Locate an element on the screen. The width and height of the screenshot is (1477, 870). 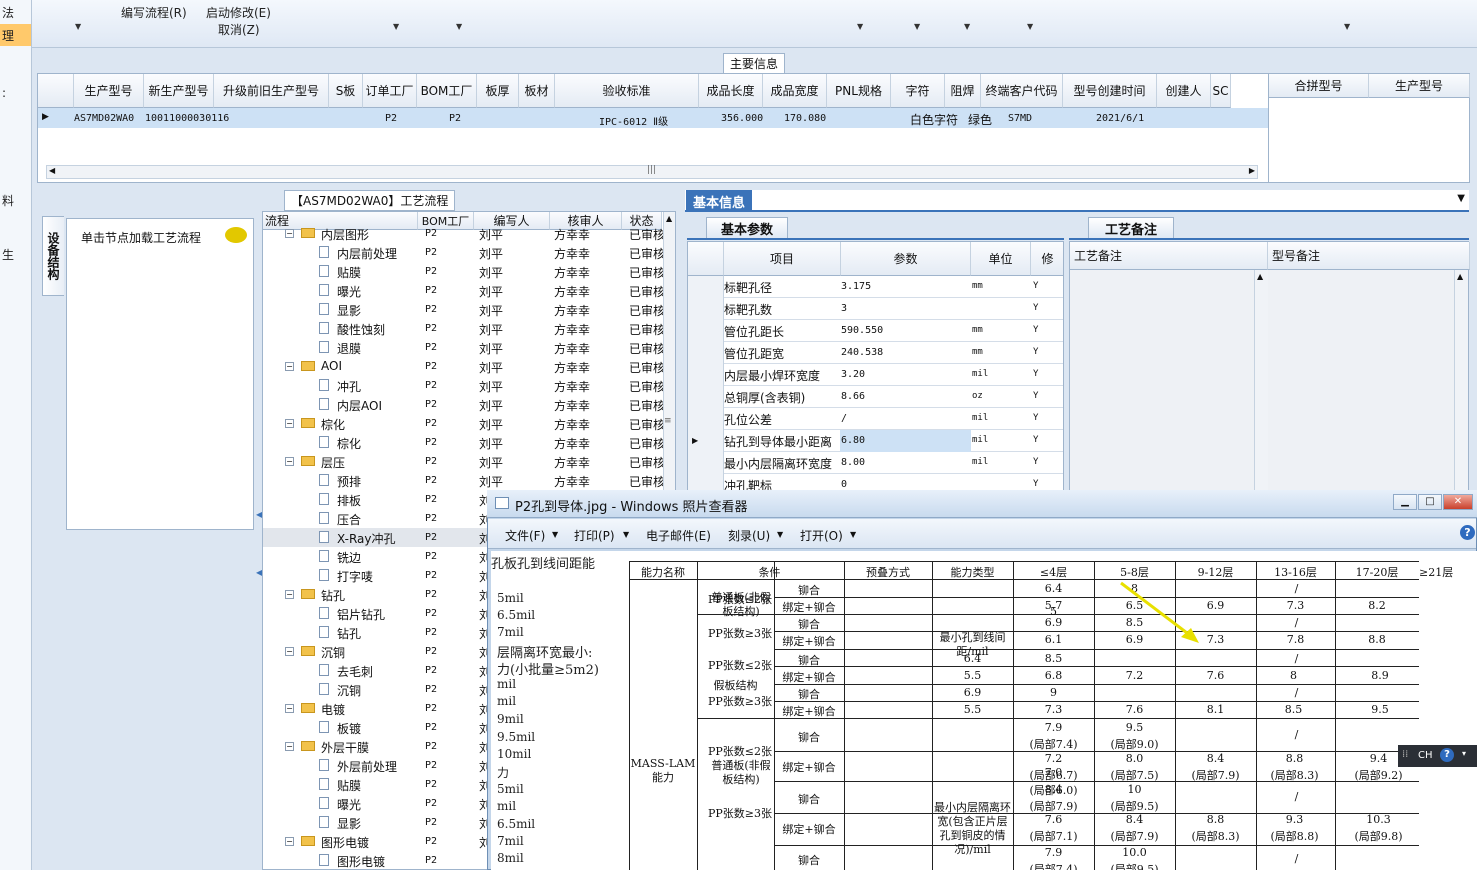
tree-node-label: 外层干膜 is located at coordinates (345, 747).